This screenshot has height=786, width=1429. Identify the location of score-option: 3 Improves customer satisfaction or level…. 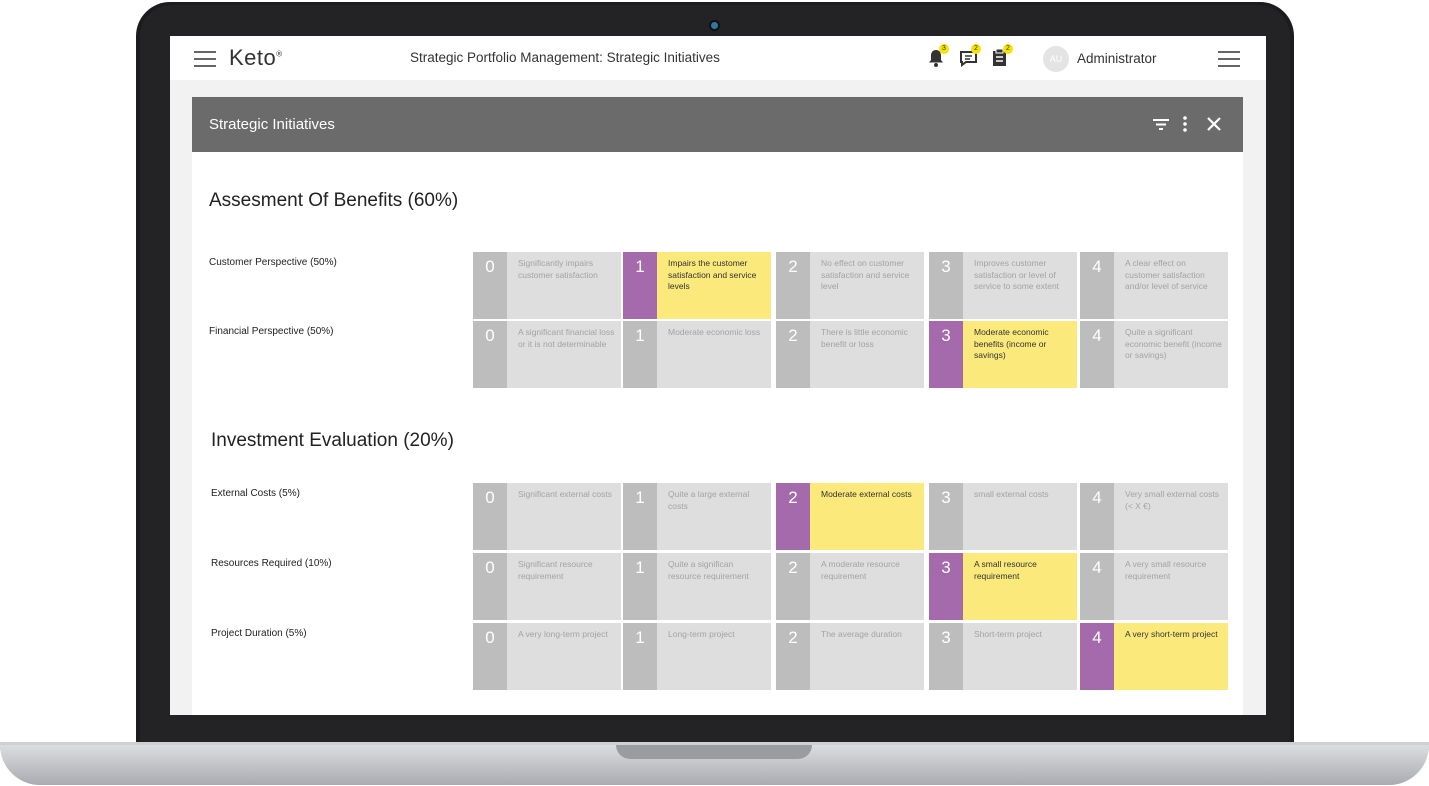
(1003, 285).